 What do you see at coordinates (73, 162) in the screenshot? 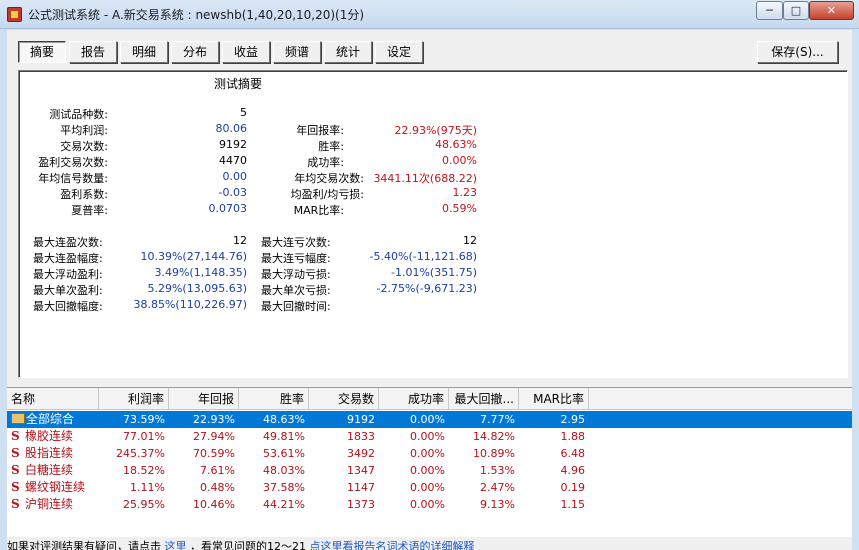
I see `stat-label: 盈利交易次数:` at bounding box center [73, 162].